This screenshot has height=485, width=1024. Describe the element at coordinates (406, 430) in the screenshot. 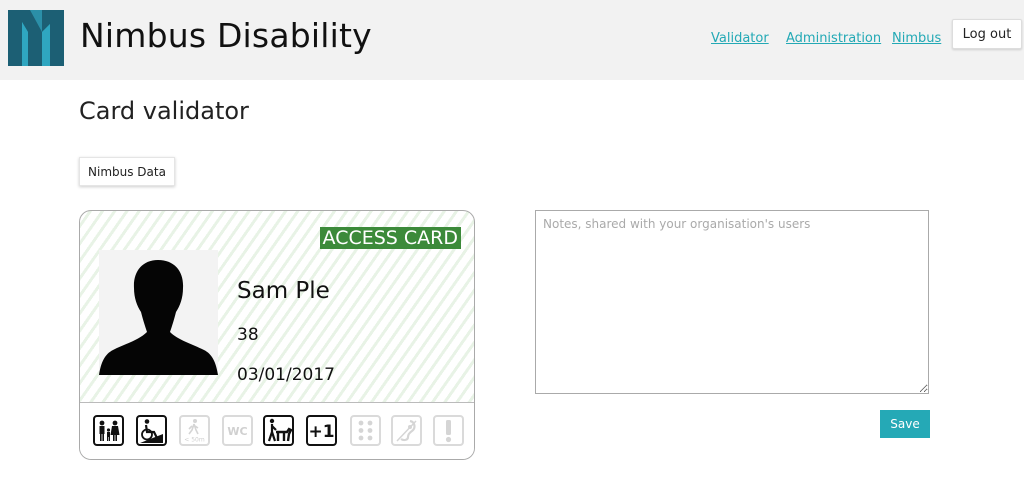

I see `hearing-icon` at that location.